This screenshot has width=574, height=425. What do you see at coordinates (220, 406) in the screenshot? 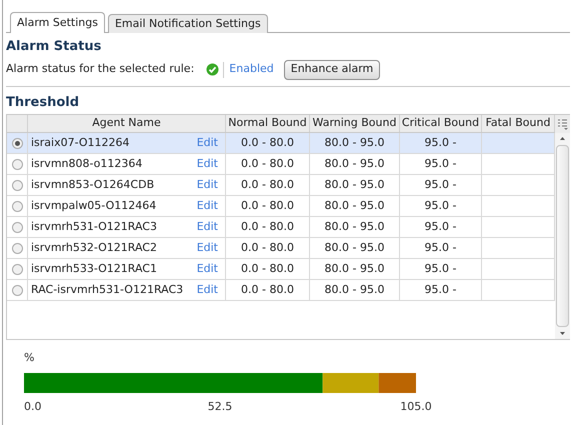
I see `axis-tick-label: 52.5` at bounding box center [220, 406].